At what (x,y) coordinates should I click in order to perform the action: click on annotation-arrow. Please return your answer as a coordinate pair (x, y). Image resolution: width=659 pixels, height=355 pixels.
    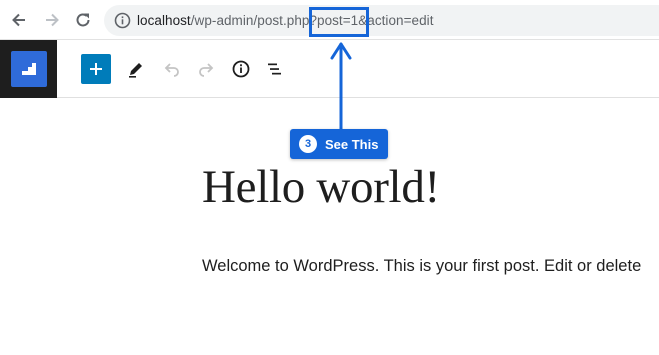
    Looking at the image, I should click on (341, 85).